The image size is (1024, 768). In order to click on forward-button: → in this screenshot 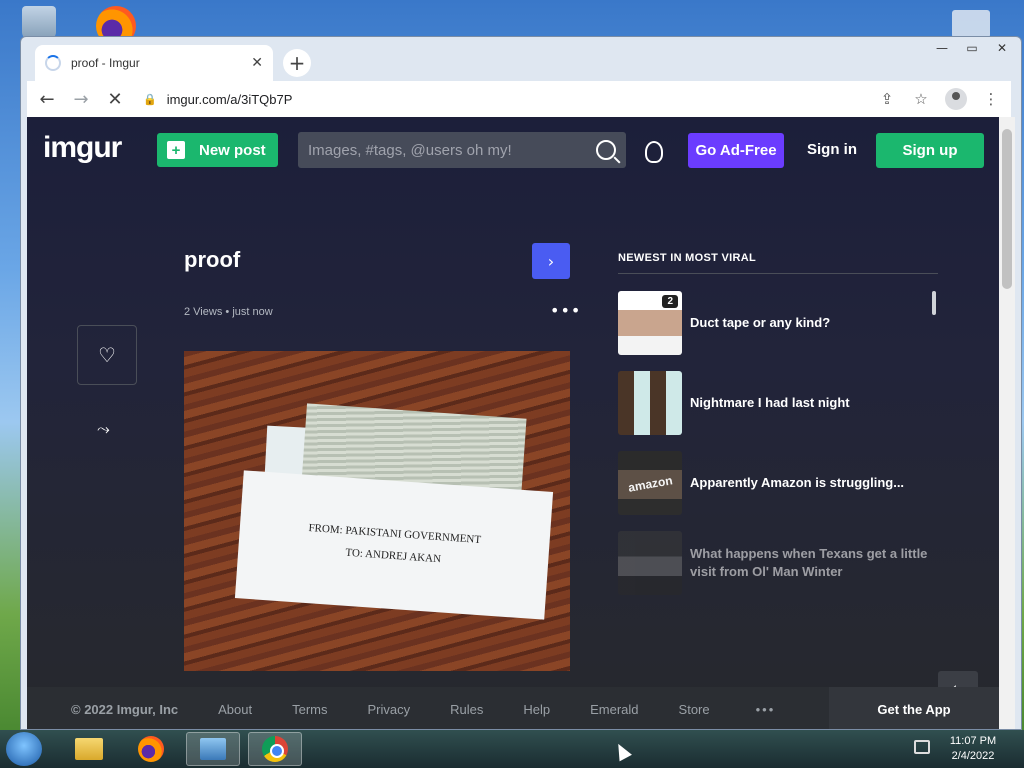, I will do `click(81, 99)`.